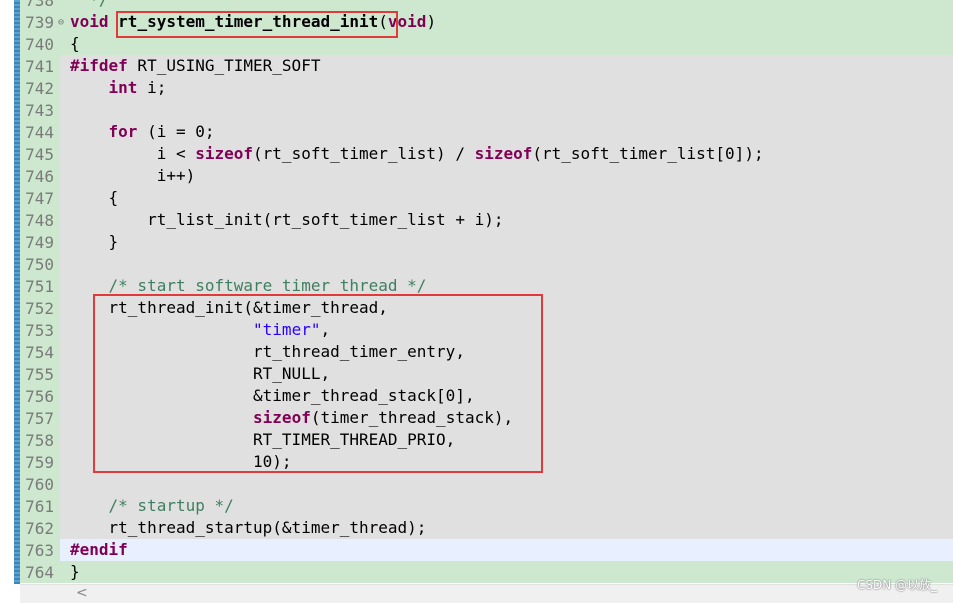 Image resolution: width=953 pixels, height=603 pixels. Describe the element at coordinates (82, 593) in the screenshot. I see `scroll-left-icon: <` at that location.